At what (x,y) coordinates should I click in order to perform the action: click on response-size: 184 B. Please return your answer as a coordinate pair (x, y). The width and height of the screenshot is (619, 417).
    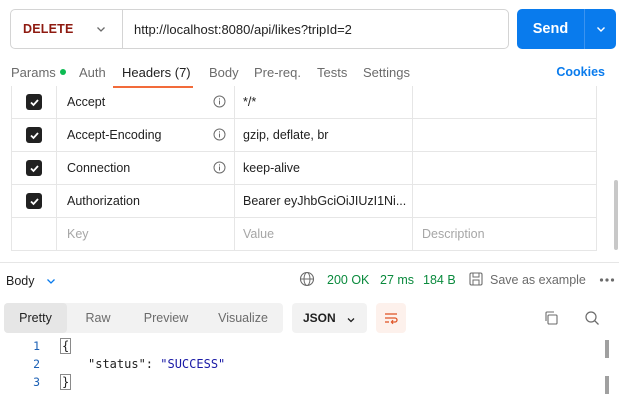
    Looking at the image, I should click on (439, 280).